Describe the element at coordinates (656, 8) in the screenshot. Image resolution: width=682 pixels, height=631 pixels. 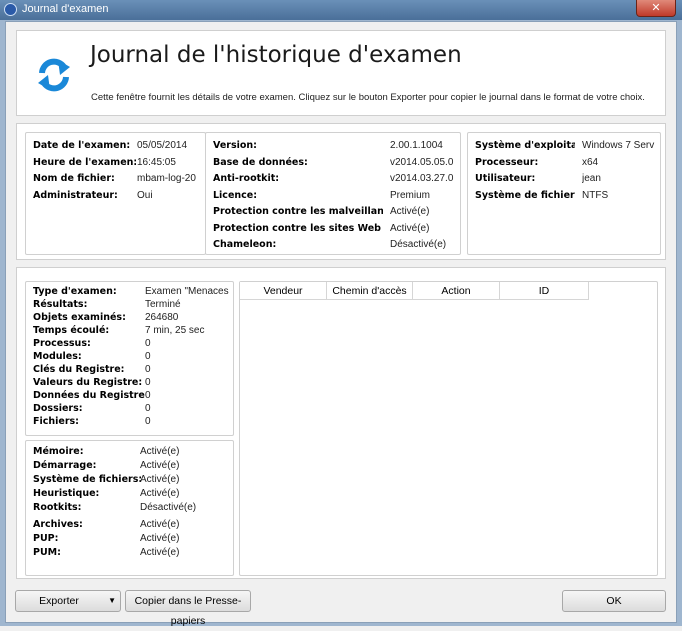
I see `close-button: ✕` at that location.